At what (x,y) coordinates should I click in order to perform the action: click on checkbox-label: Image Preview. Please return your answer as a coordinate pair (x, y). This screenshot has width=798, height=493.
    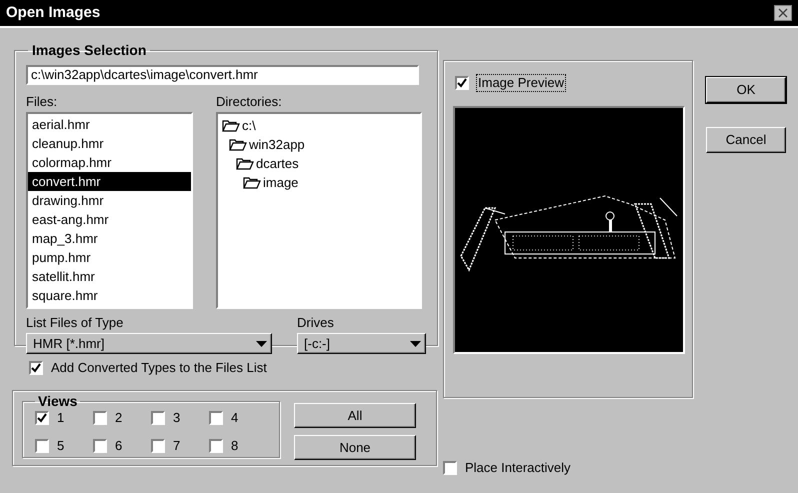
    Looking at the image, I should click on (521, 83).